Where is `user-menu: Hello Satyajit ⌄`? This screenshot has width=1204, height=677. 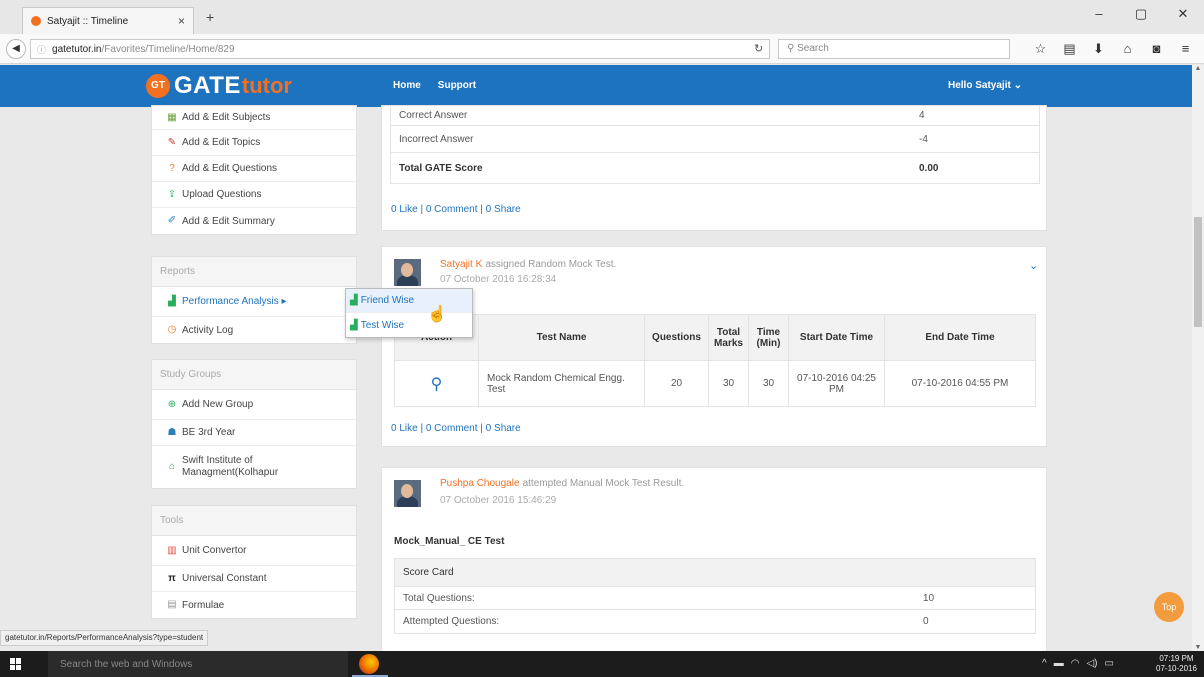 user-menu: Hello Satyajit ⌄ is located at coordinates (985, 85).